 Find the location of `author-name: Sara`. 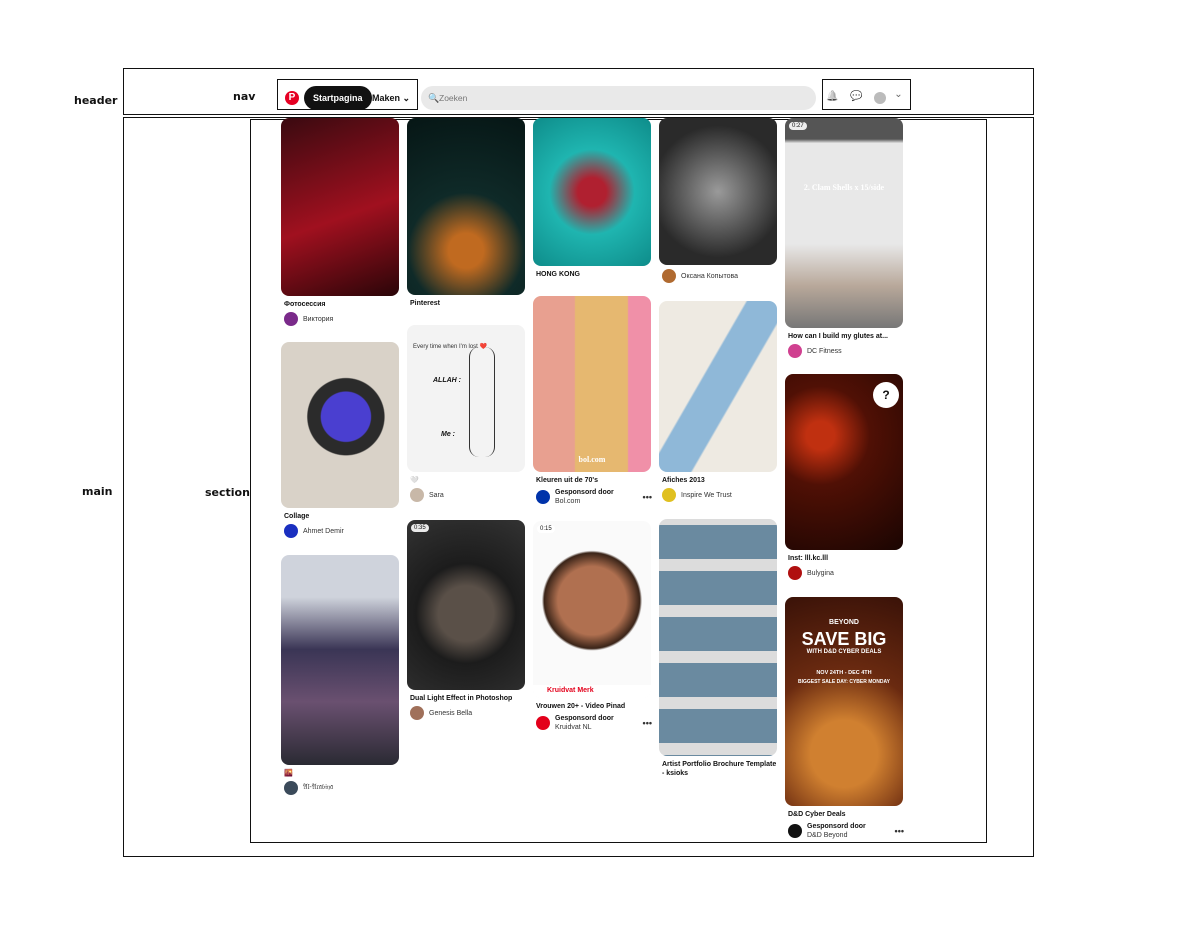

author-name: Sara is located at coordinates (436, 495).